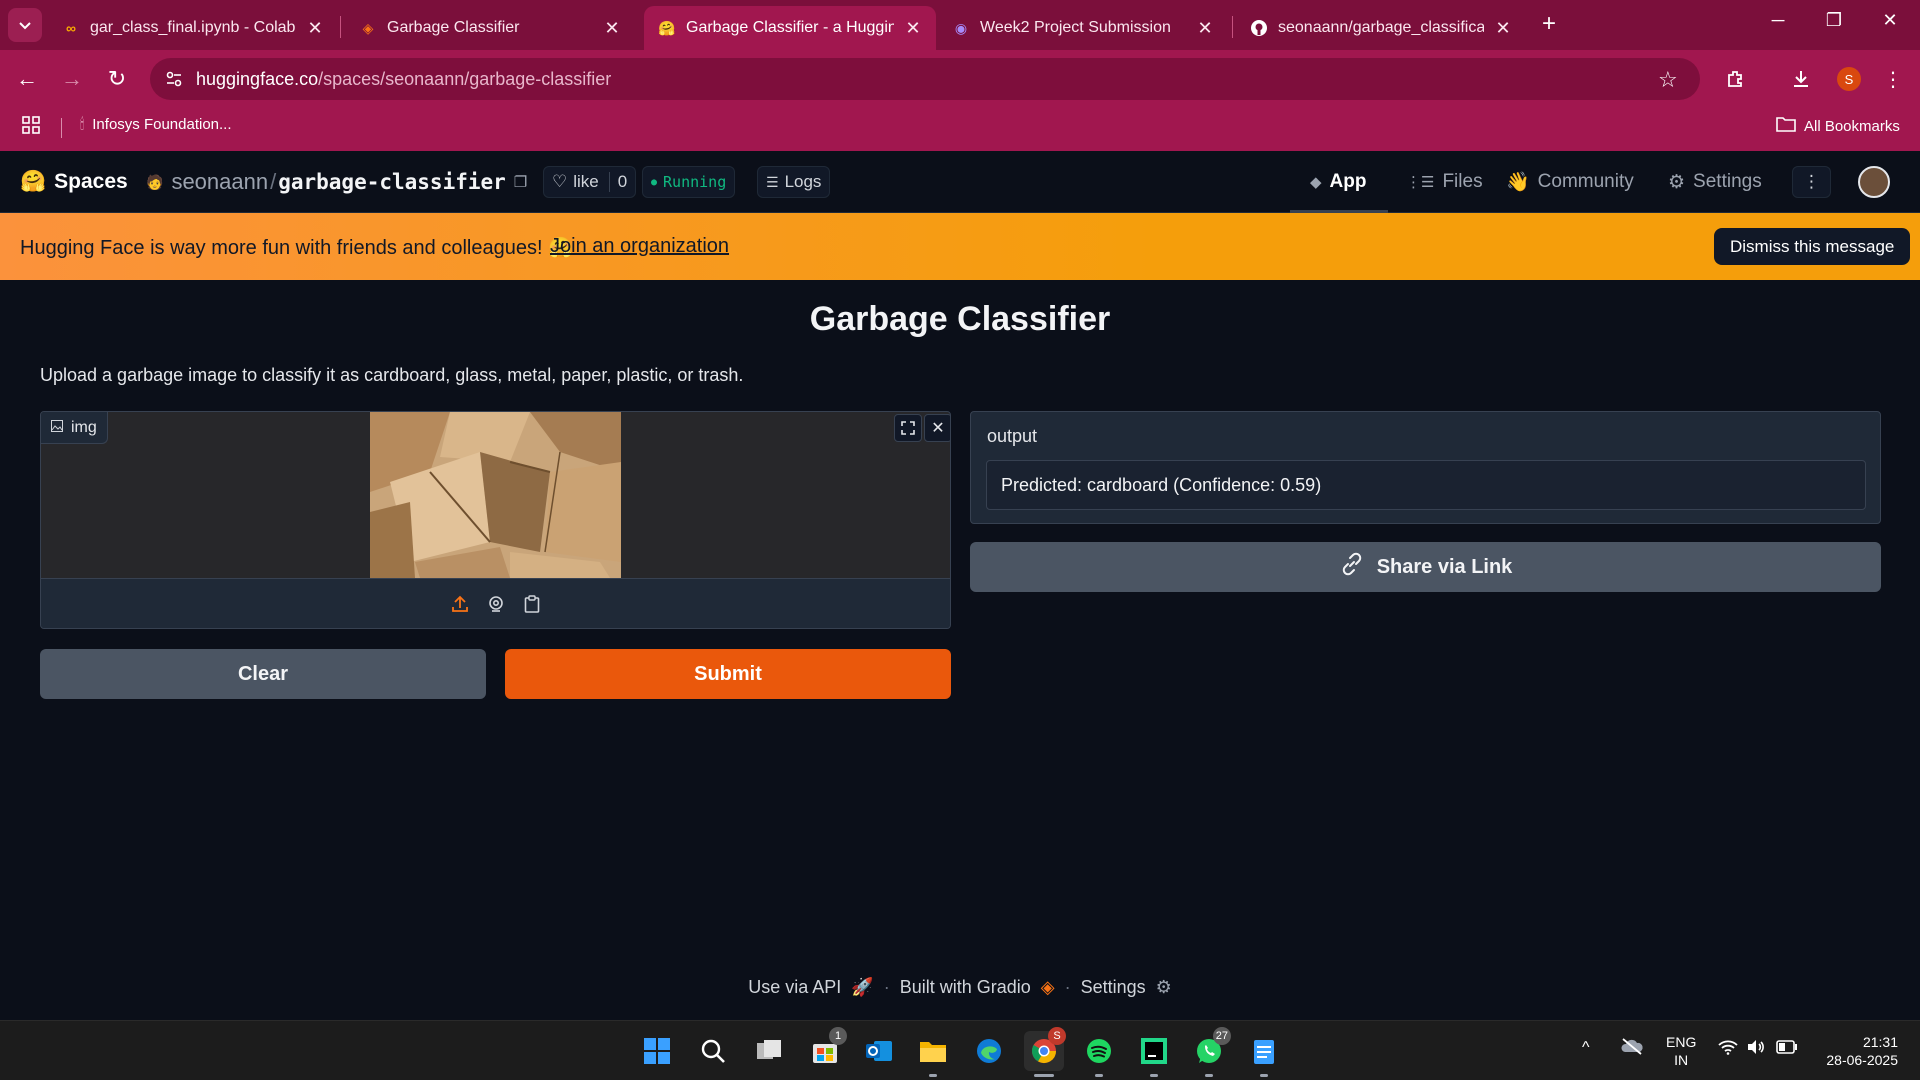 The height and width of the screenshot is (1080, 1920). What do you see at coordinates (933, 1054) in the screenshot?
I see `file-explorer-icon` at bounding box center [933, 1054].